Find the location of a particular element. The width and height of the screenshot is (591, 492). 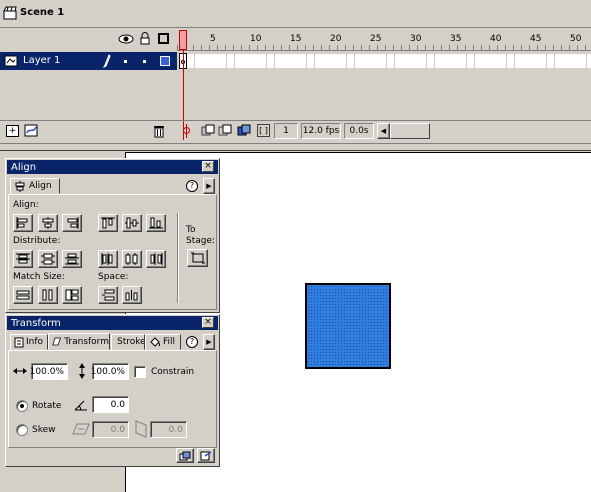

match-height-button is located at coordinates (48, 295).